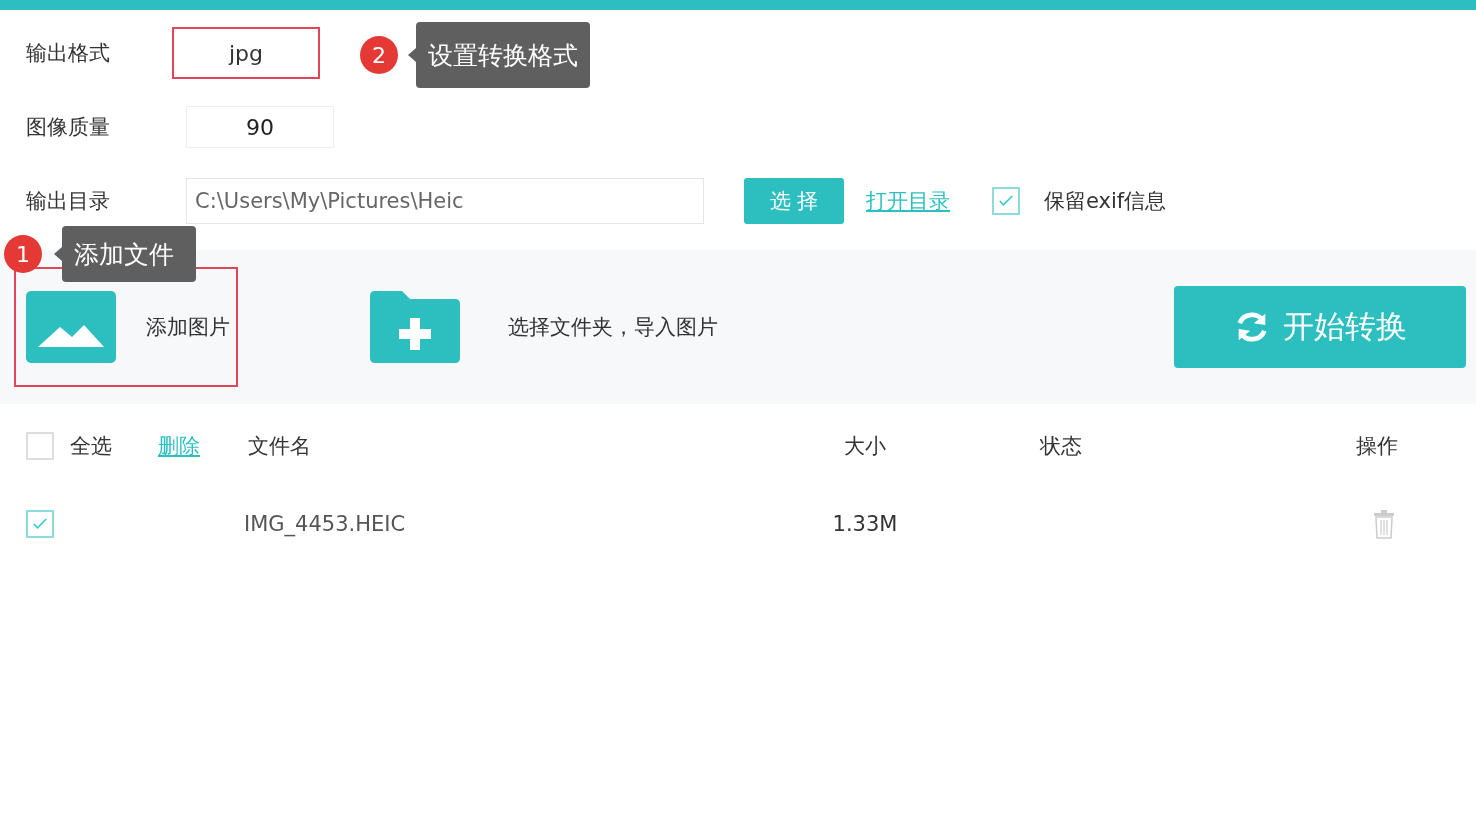 The height and width of the screenshot is (822, 1476). What do you see at coordinates (23, 254) in the screenshot?
I see `step-badge: 1` at bounding box center [23, 254].